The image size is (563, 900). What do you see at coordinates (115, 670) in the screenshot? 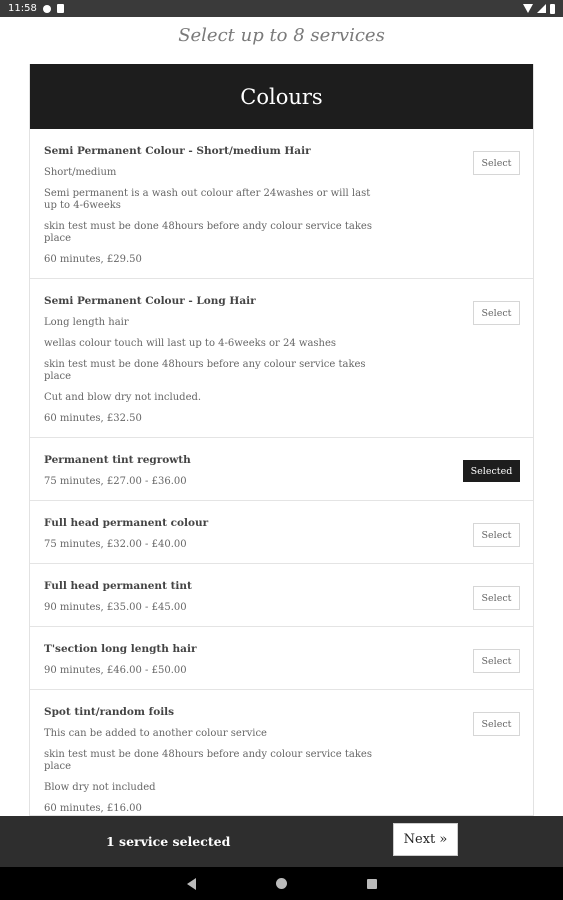
I see `service-duration-price: 90 minutes, £46.00 - £50.00` at bounding box center [115, 670].